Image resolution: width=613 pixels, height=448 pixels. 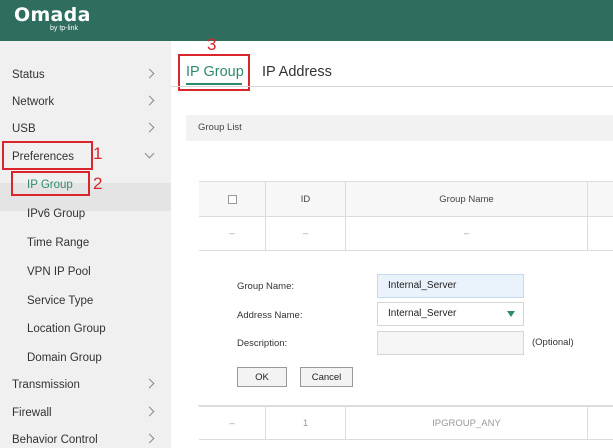 What do you see at coordinates (58, 243) in the screenshot?
I see `sidebar-item-label: Time Range` at bounding box center [58, 243].